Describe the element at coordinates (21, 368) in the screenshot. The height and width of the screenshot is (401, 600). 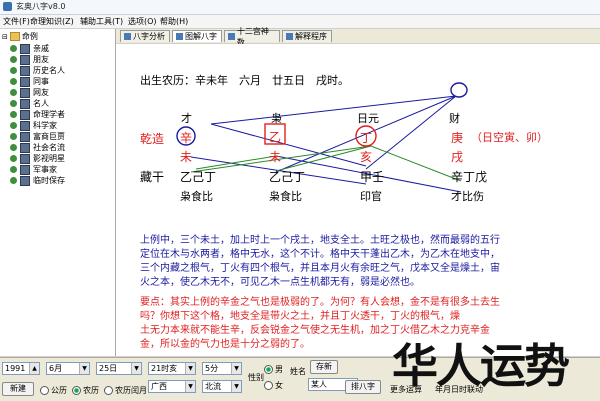
I see `year-input: 1991 ▲` at that location.